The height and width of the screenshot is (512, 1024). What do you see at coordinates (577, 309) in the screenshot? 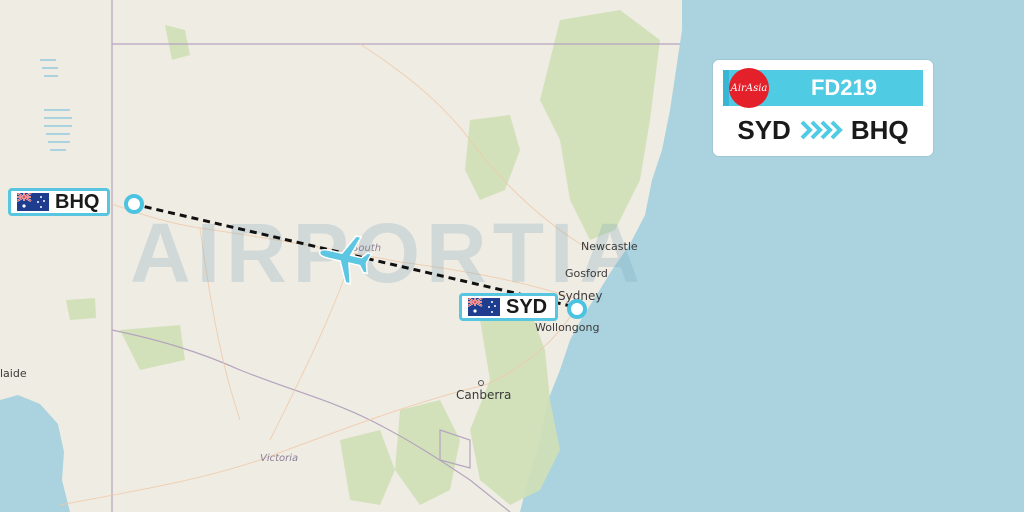
I see `origin-airport-marker` at bounding box center [577, 309].